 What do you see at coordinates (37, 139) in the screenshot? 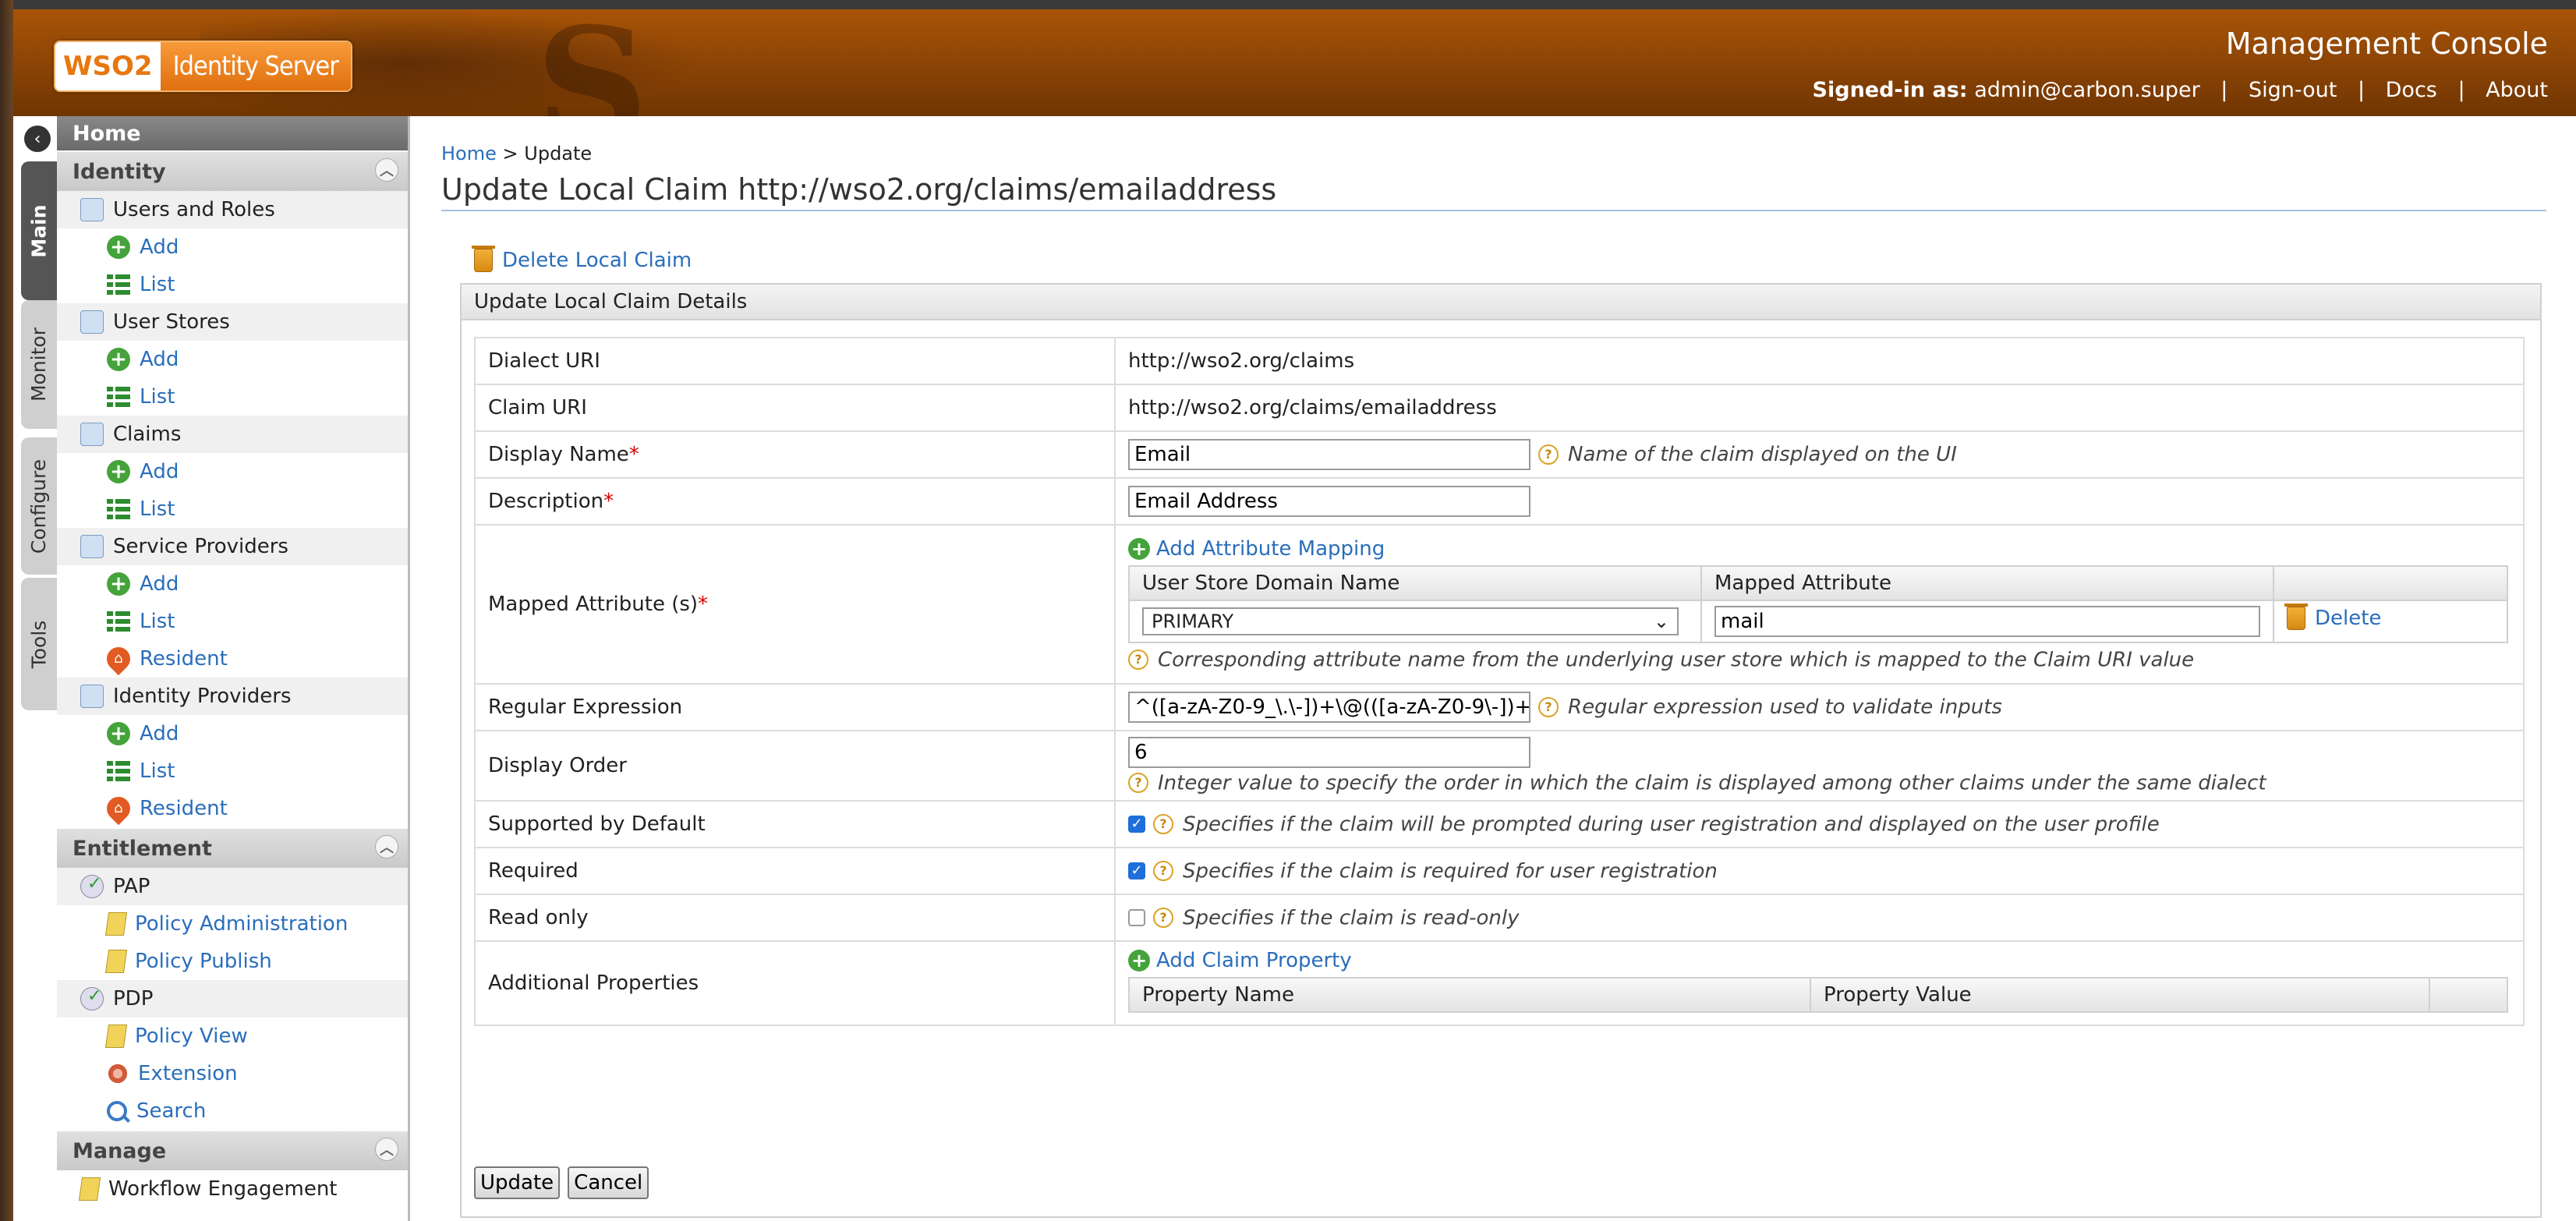
I see `collapse-menu-icon: ‹` at bounding box center [37, 139].